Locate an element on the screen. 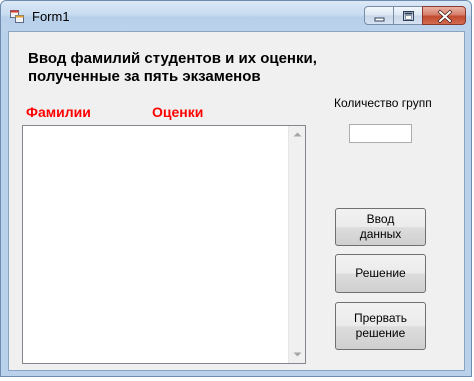  windows-form-icon is located at coordinates (17, 16).